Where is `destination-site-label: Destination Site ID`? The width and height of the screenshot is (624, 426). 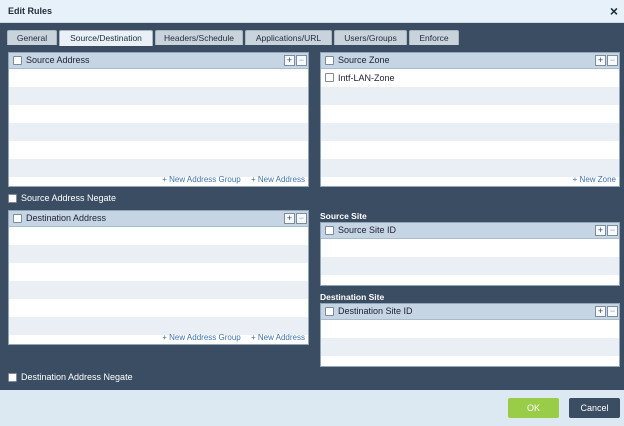 destination-site-label: Destination Site ID is located at coordinates (375, 311).